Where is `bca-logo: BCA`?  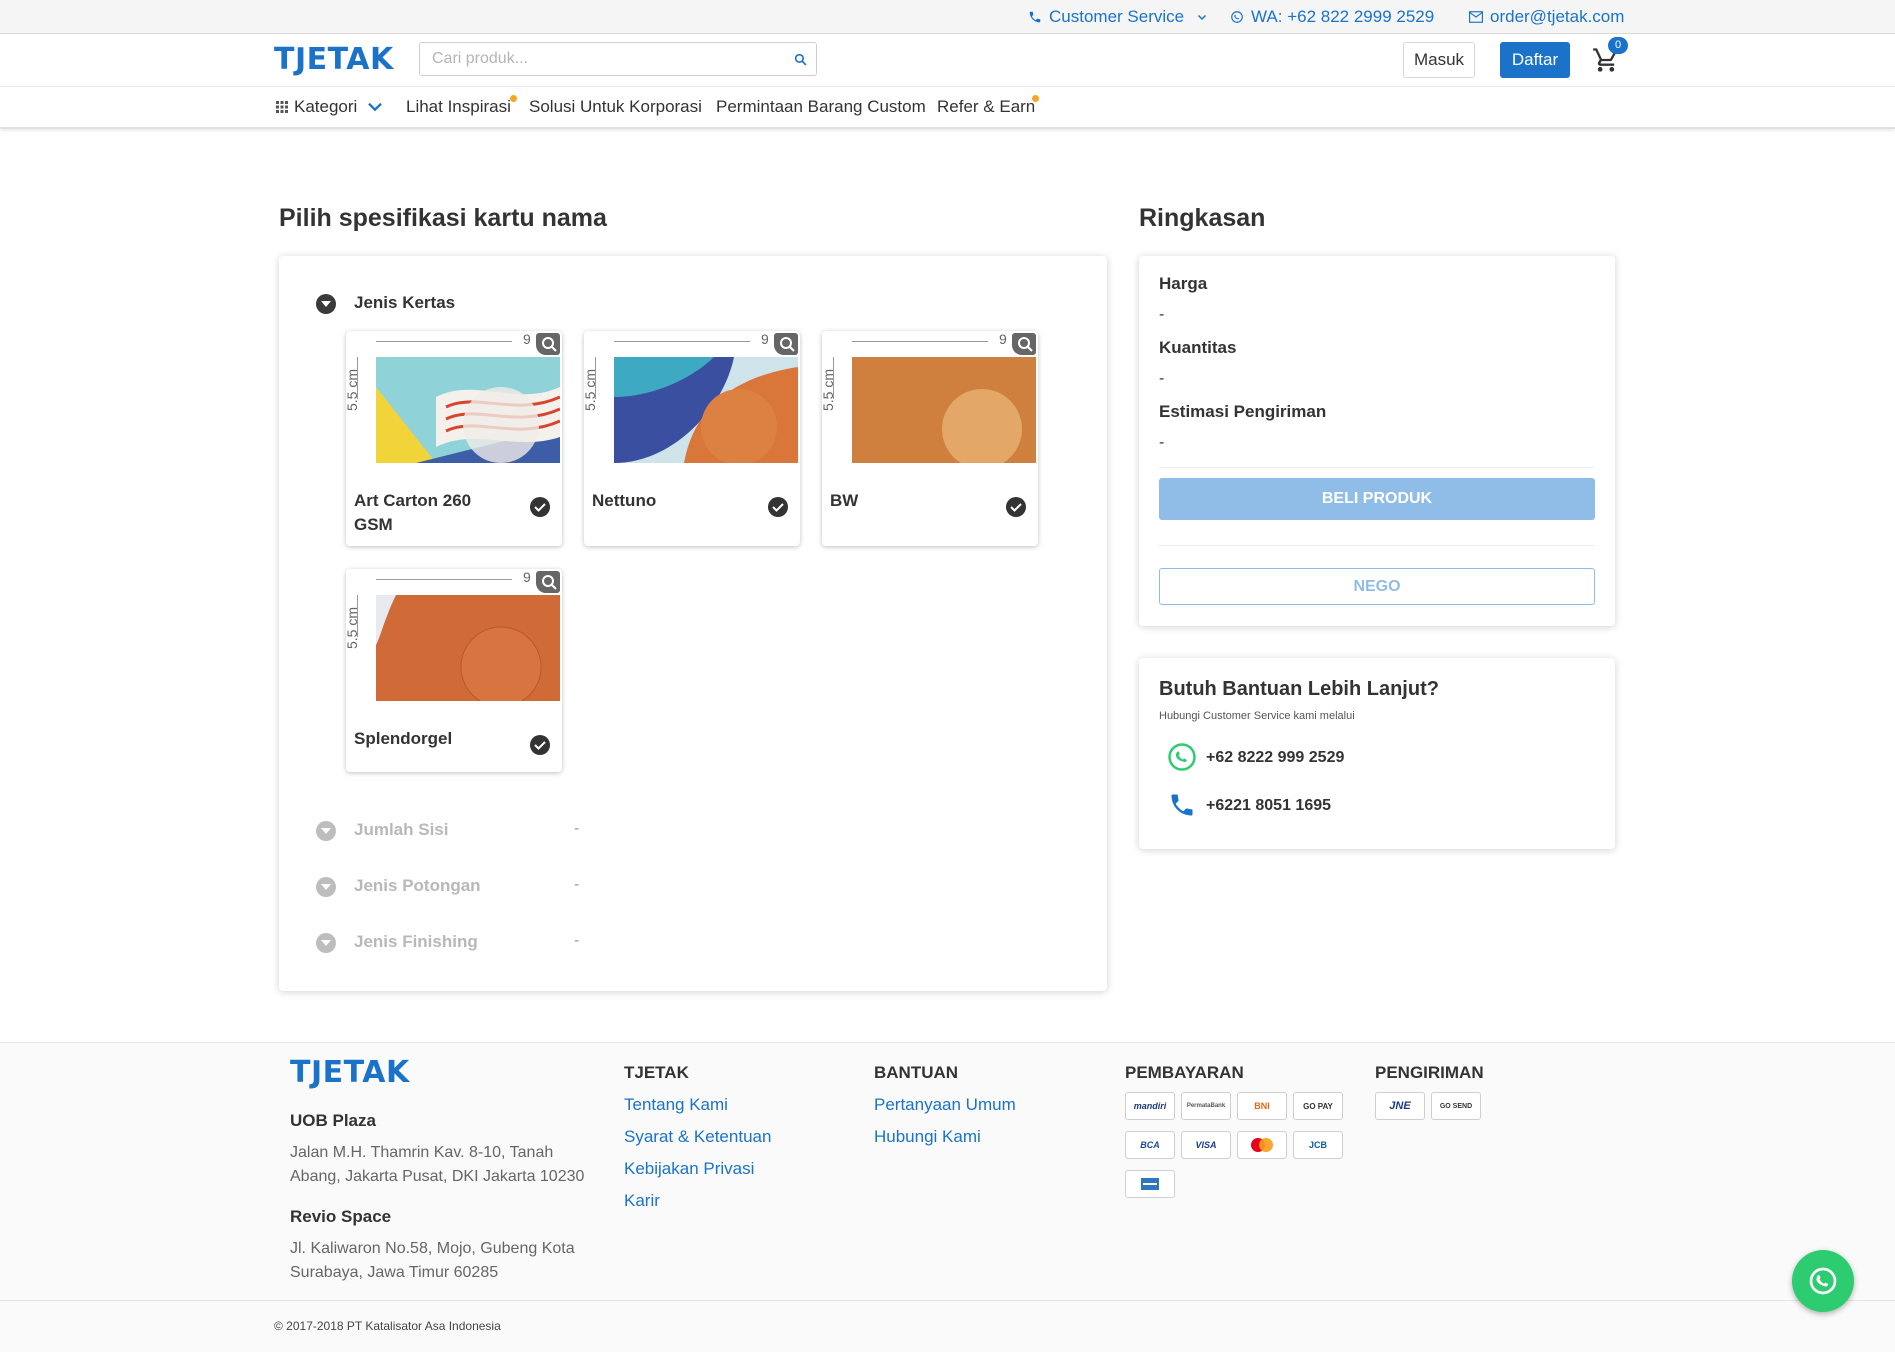 bca-logo: BCA is located at coordinates (1150, 1145).